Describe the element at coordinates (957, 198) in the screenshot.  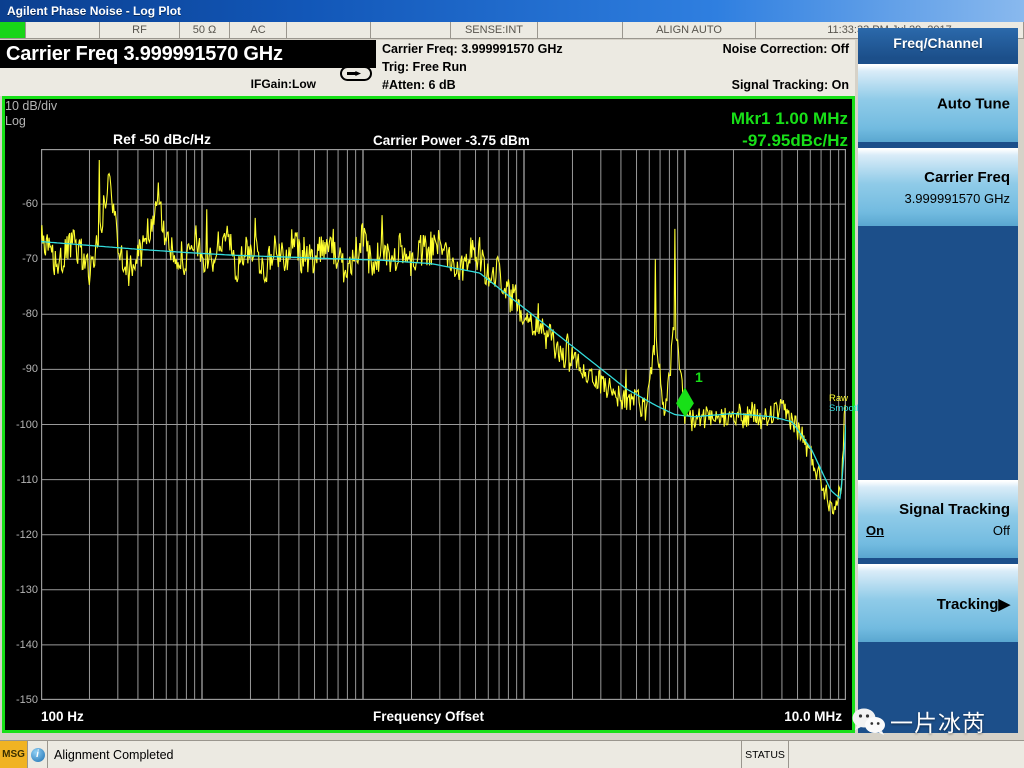
I see `softkey-carrier-freq-value: 3.999991570 GHz` at that location.